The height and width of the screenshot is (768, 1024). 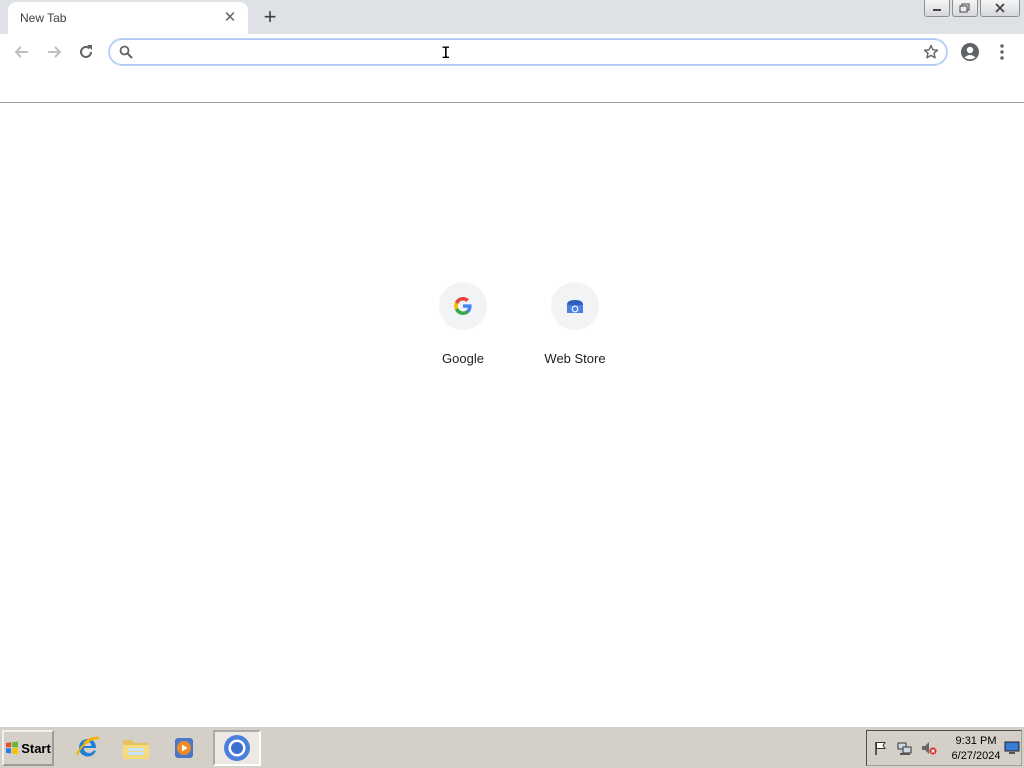 I want to click on toolbar-divider, so click(x=512, y=102).